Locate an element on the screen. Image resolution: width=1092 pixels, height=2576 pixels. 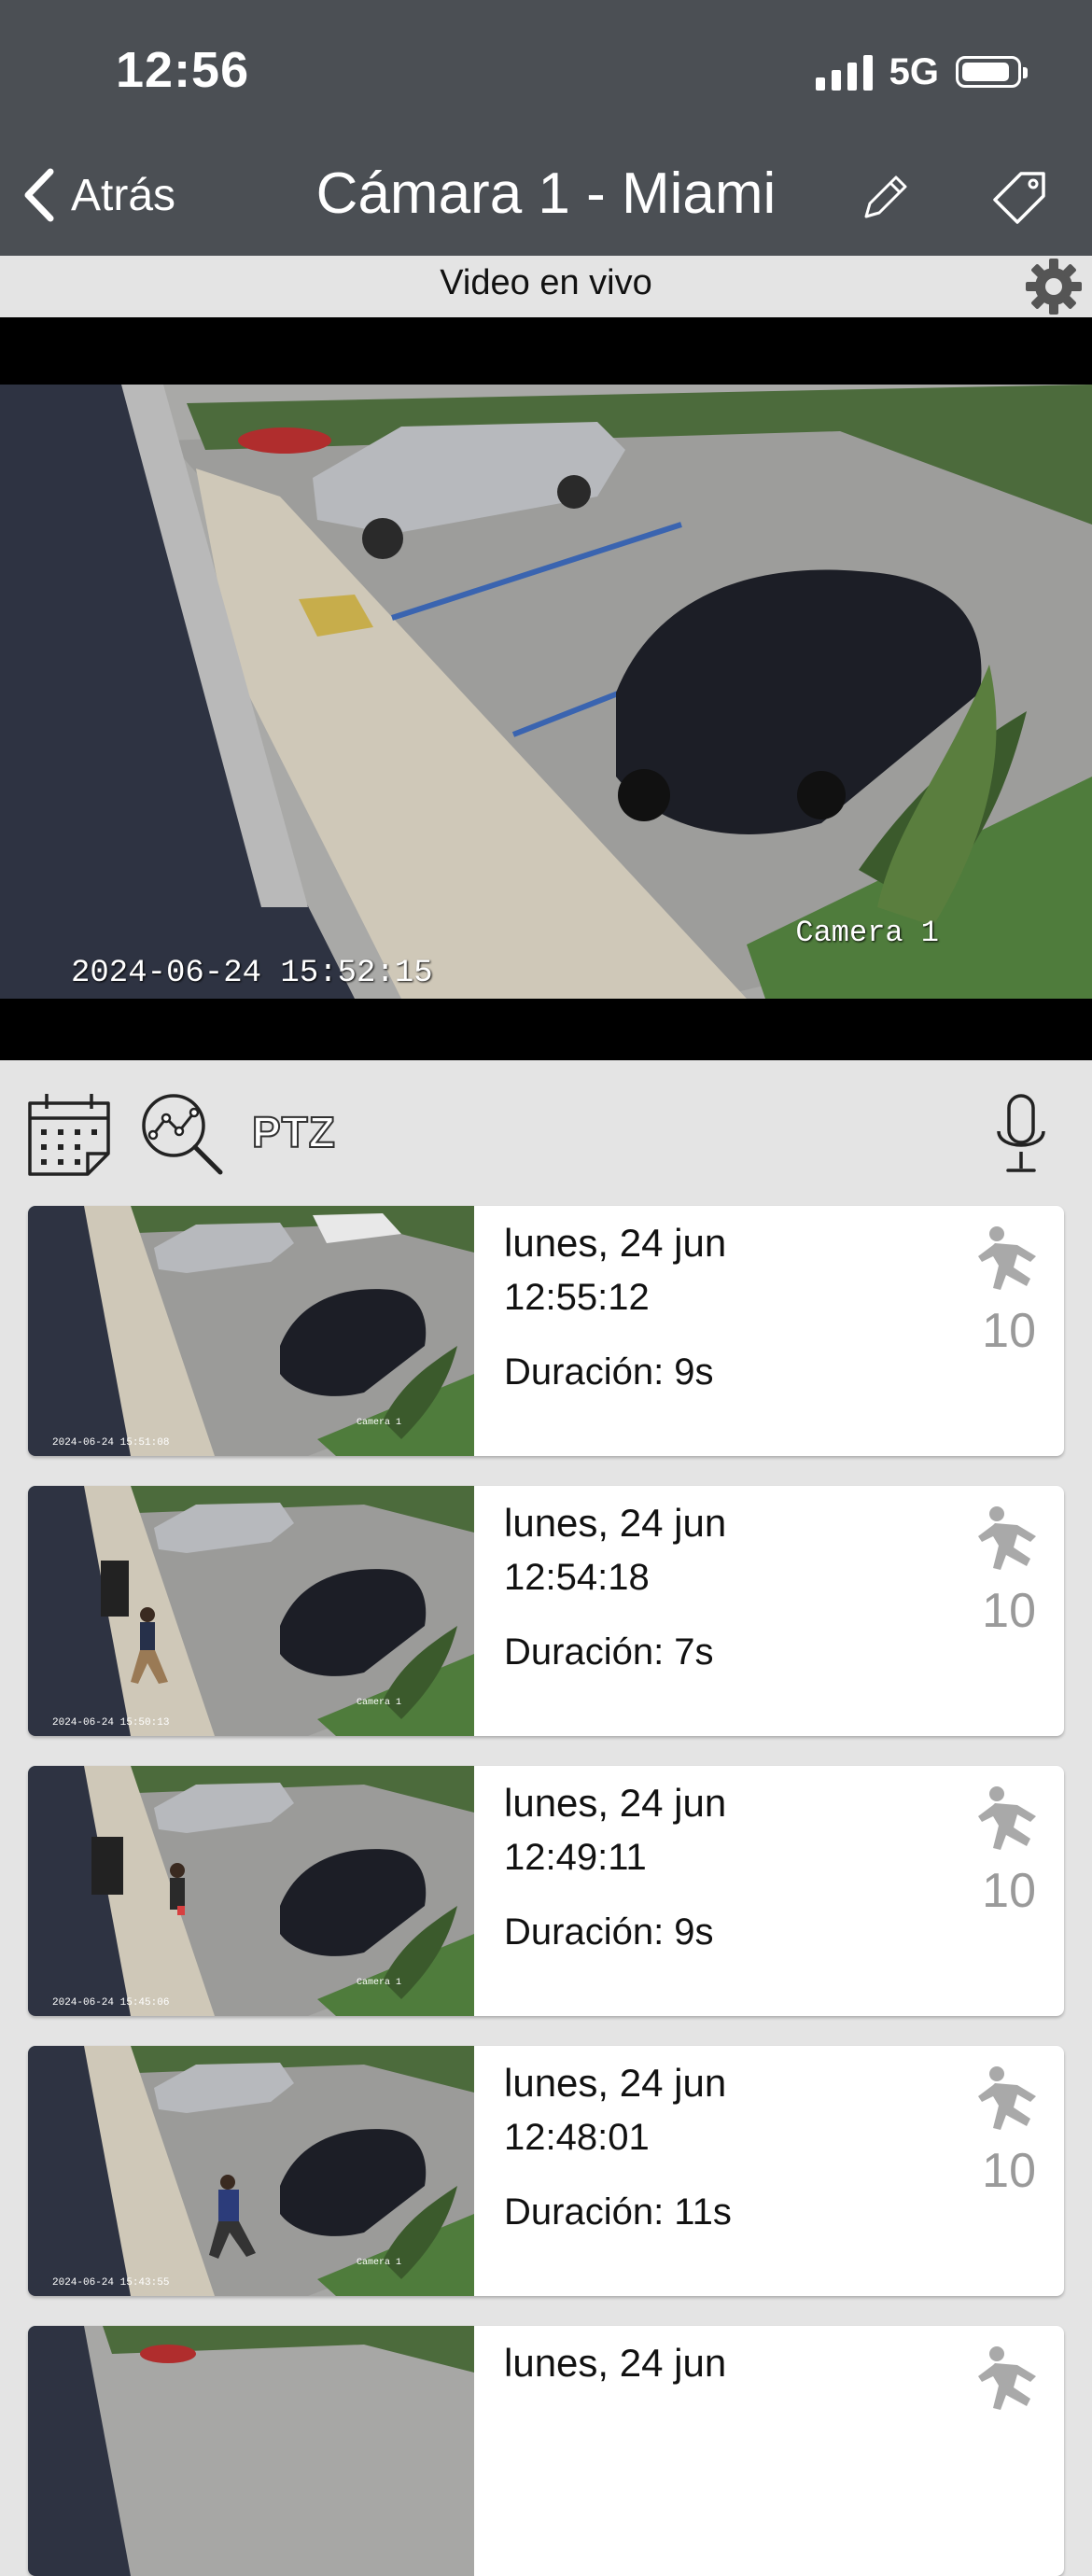
event-thumbnail: 2024-06-24 15:51:08 Camera 1 is located at coordinates (251, 1331).